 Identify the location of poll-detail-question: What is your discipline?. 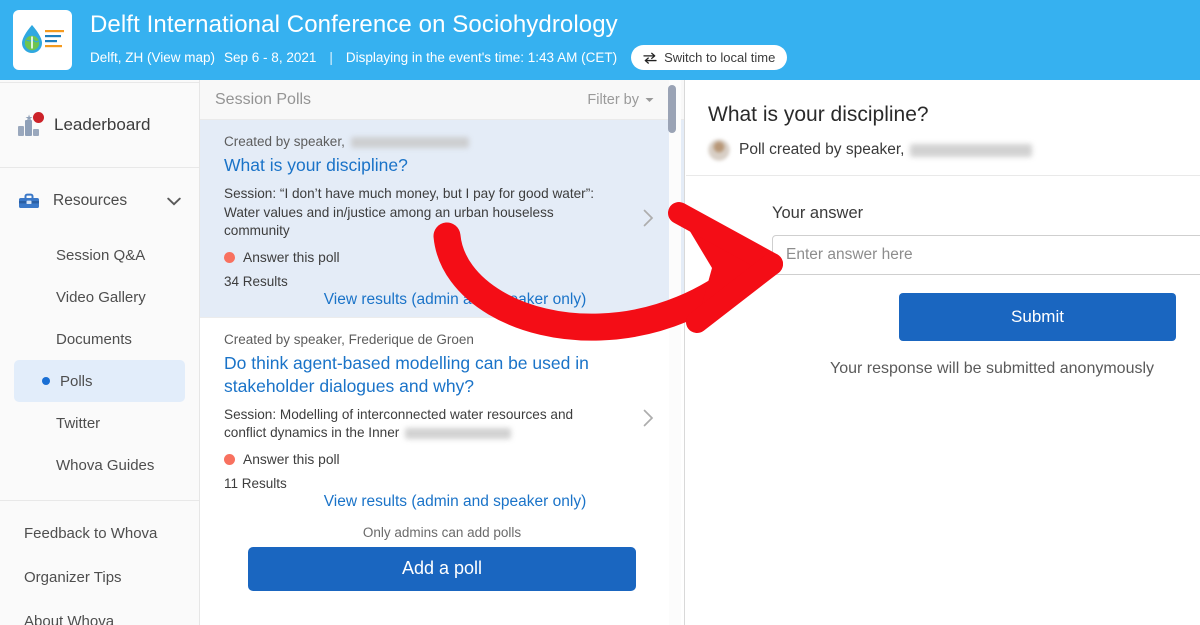
(818, 114).